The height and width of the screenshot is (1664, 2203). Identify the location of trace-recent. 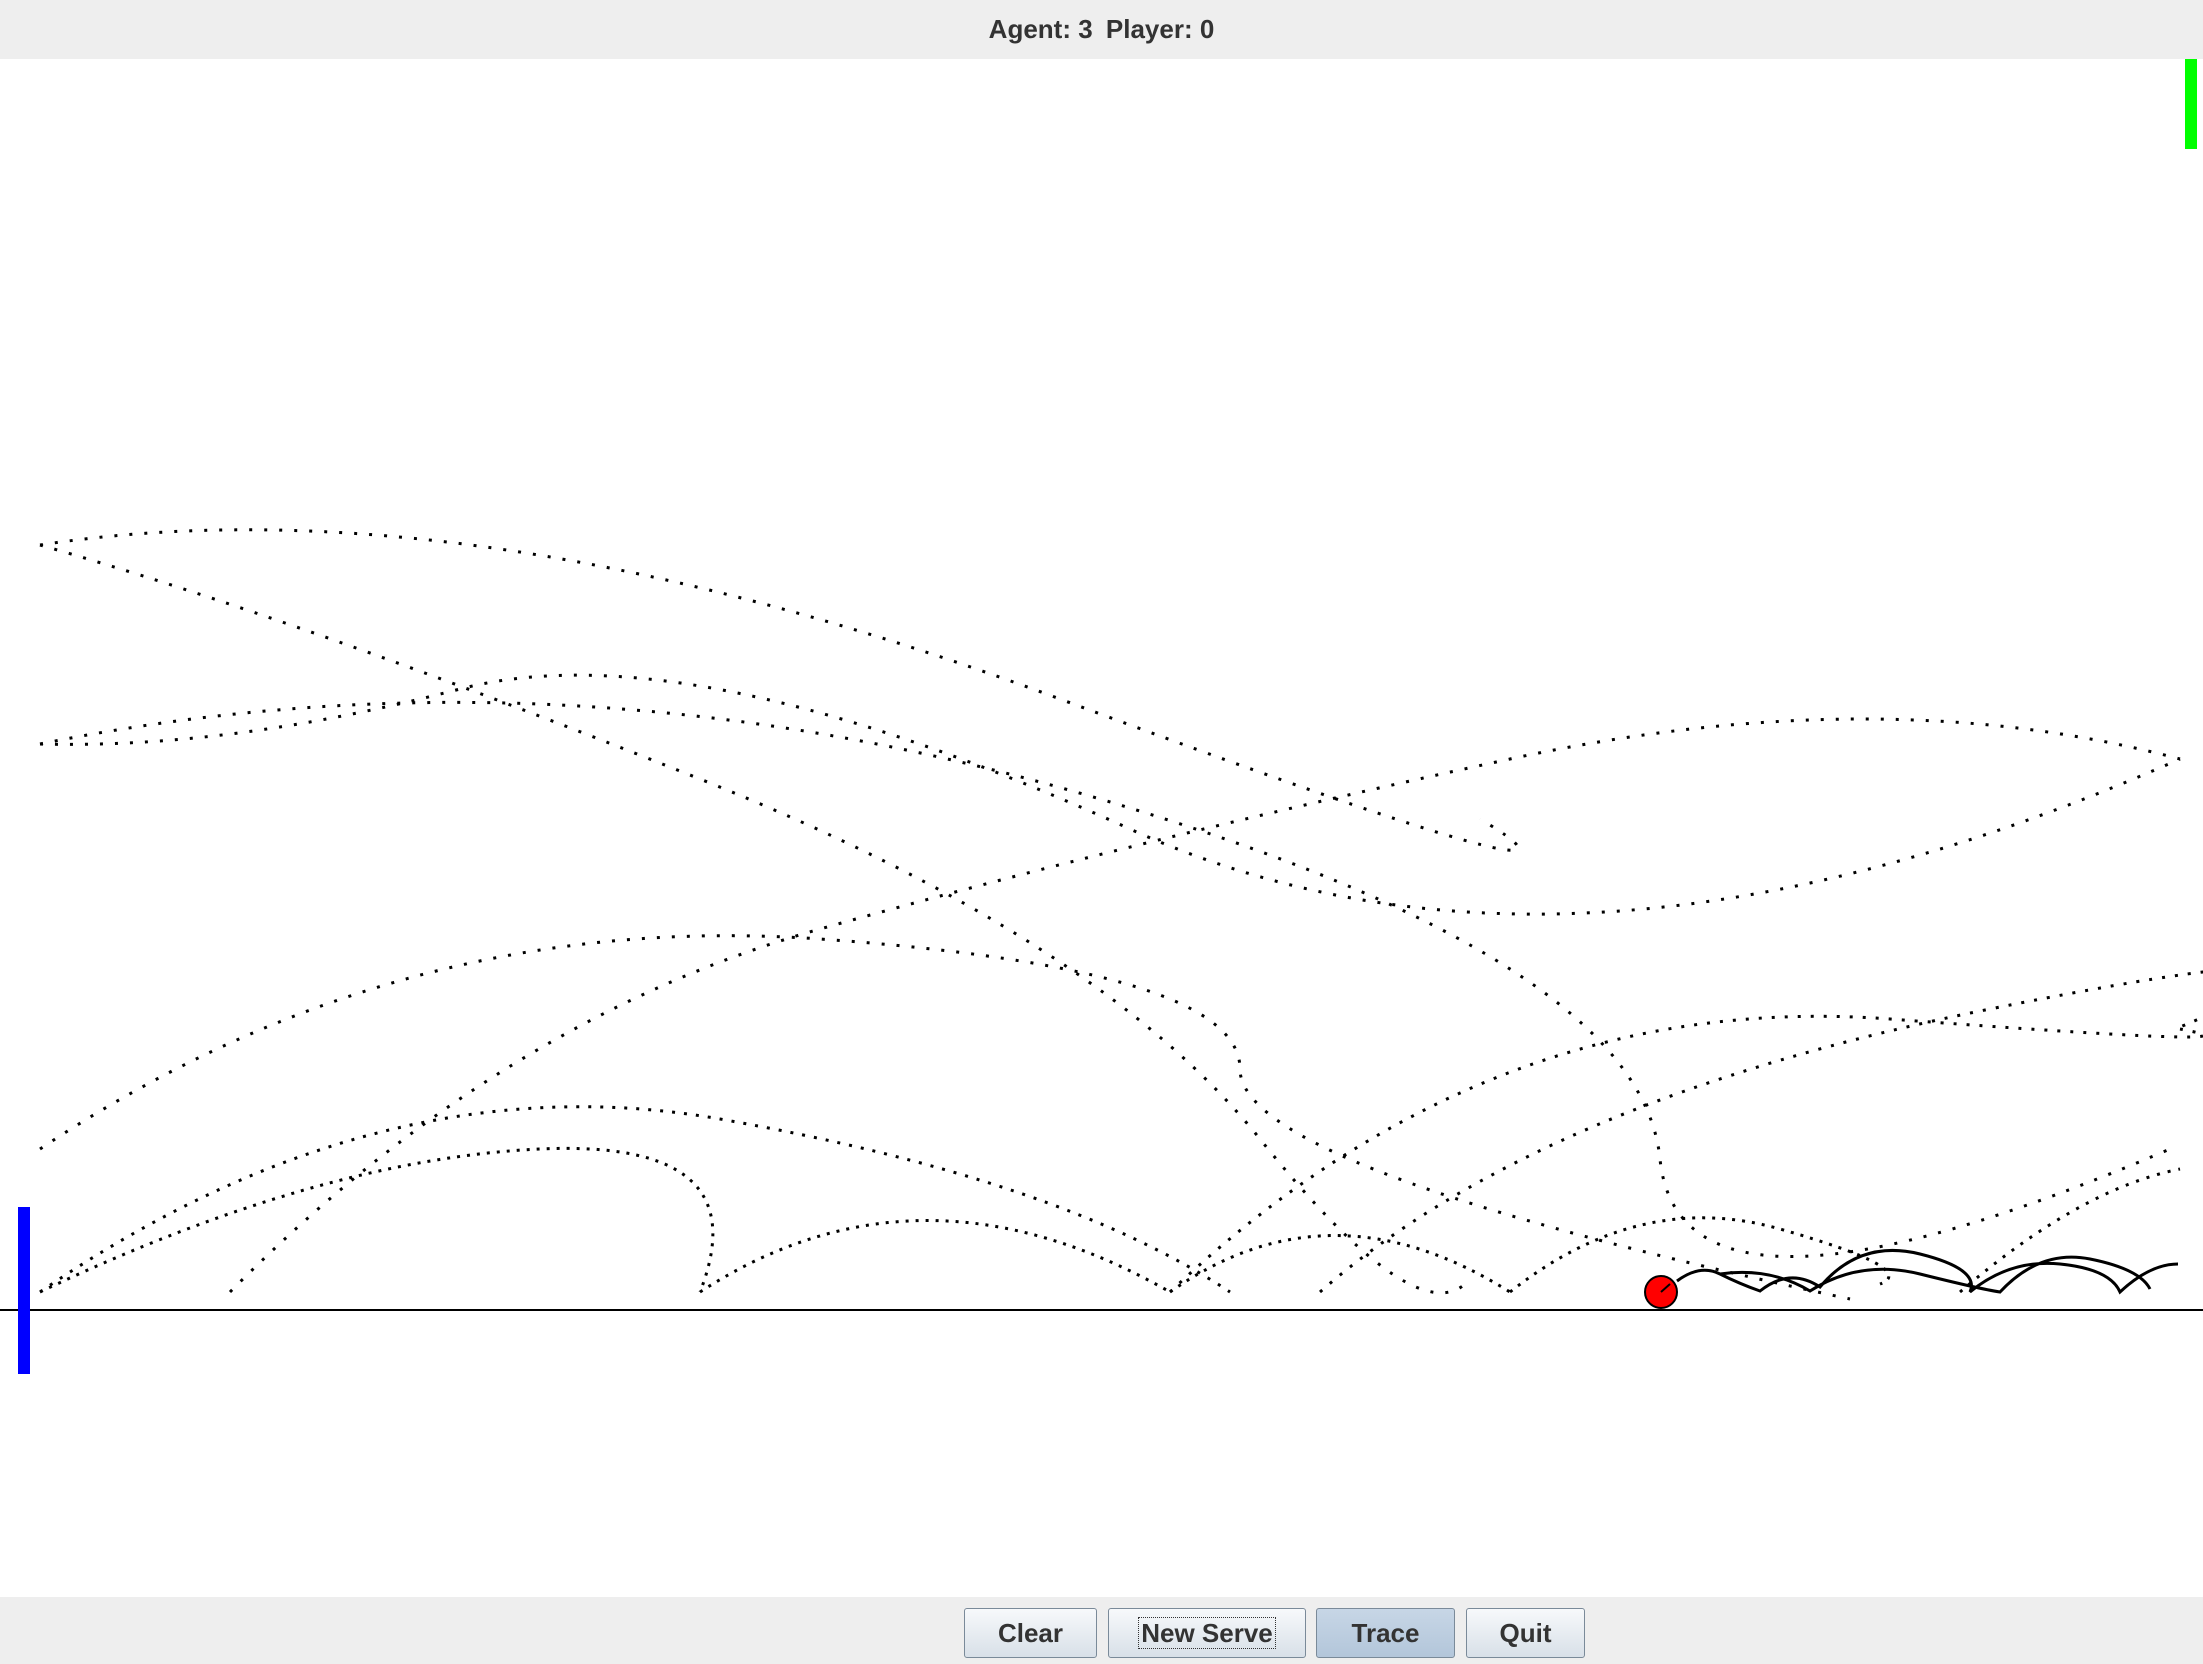
(1927, 1272).